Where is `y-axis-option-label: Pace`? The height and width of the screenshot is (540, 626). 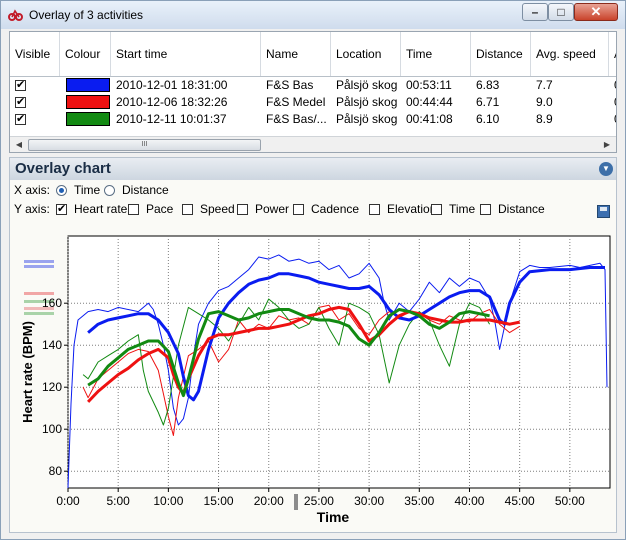
y-axis-option-label: Pace is located at coordinates (159, 209).